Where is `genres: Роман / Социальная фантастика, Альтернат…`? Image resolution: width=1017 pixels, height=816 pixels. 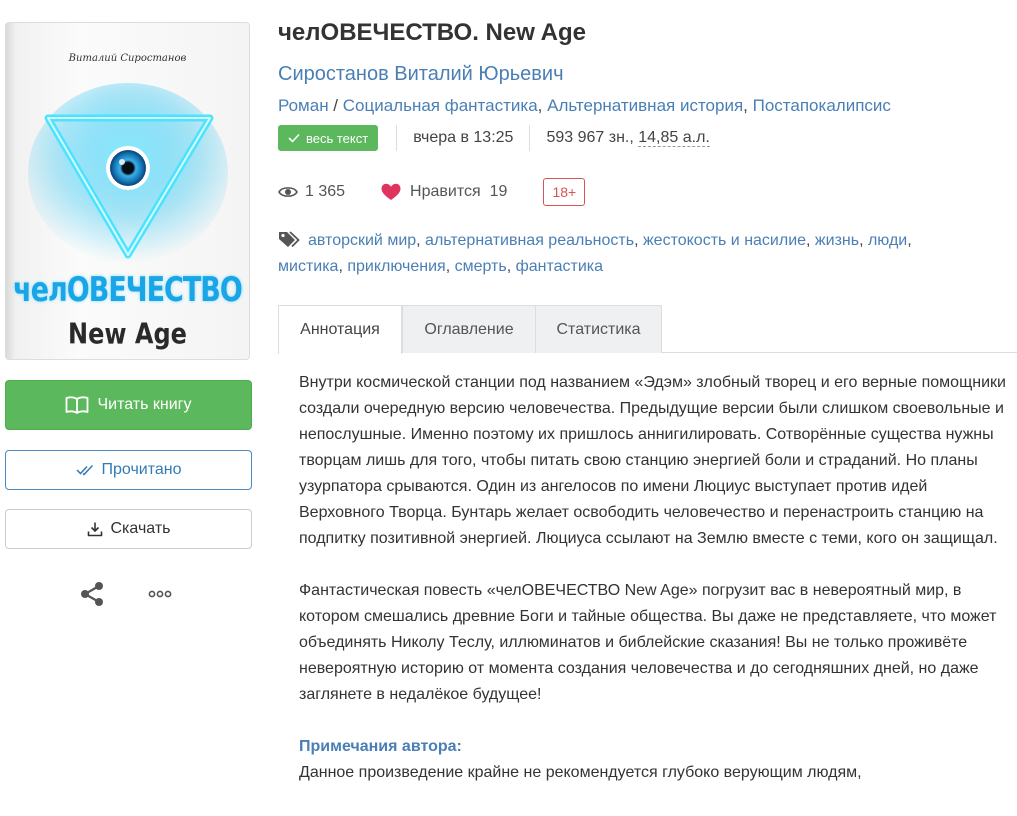
genres: Роман / Социальная фантастика, Альтернат… is located at coordinates (584, 105).